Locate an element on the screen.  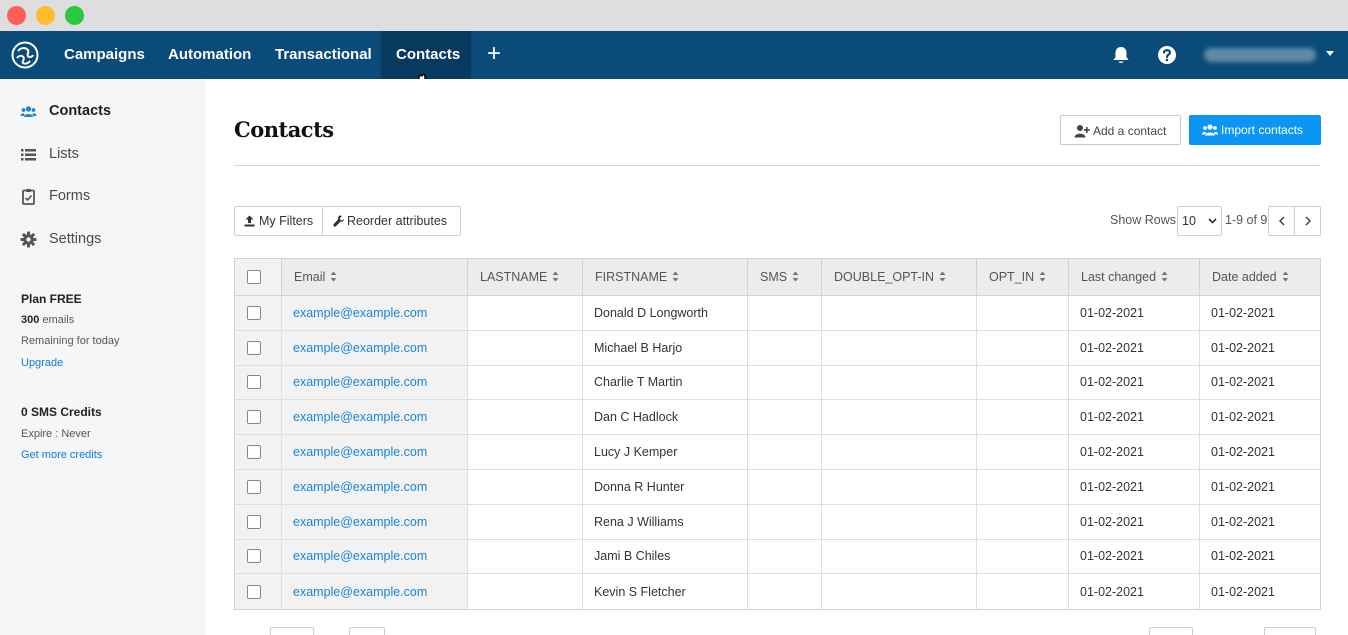
logo-icon is located at coordinates (25, 55).